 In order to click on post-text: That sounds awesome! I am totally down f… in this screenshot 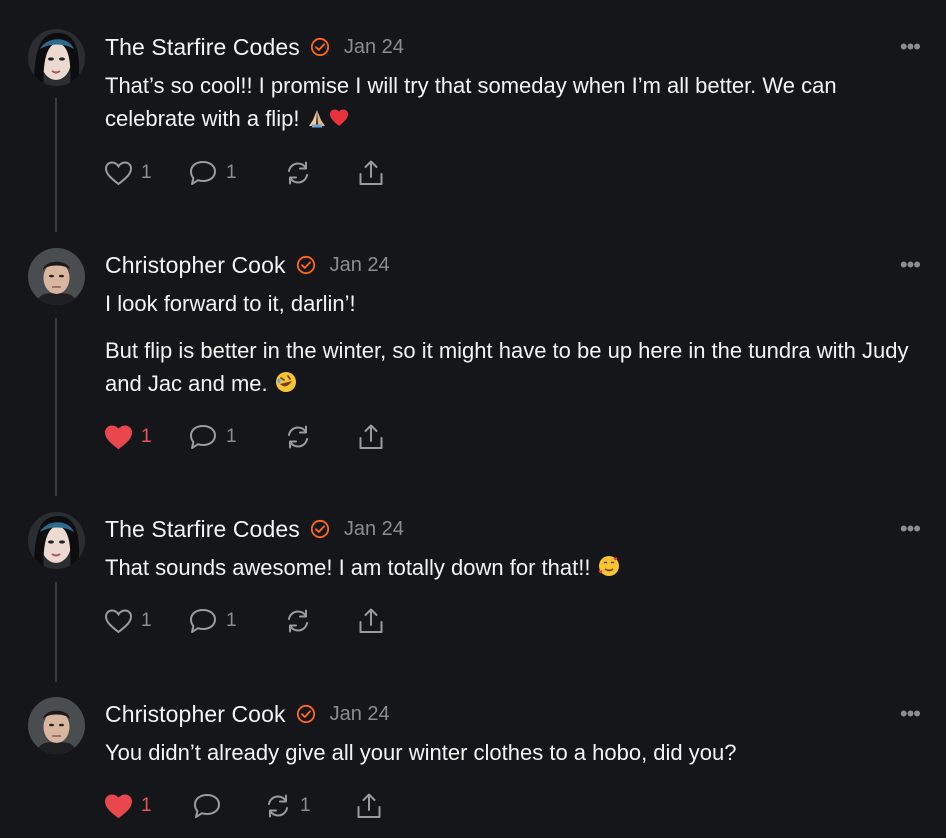, I will do `click(515, 569)`.